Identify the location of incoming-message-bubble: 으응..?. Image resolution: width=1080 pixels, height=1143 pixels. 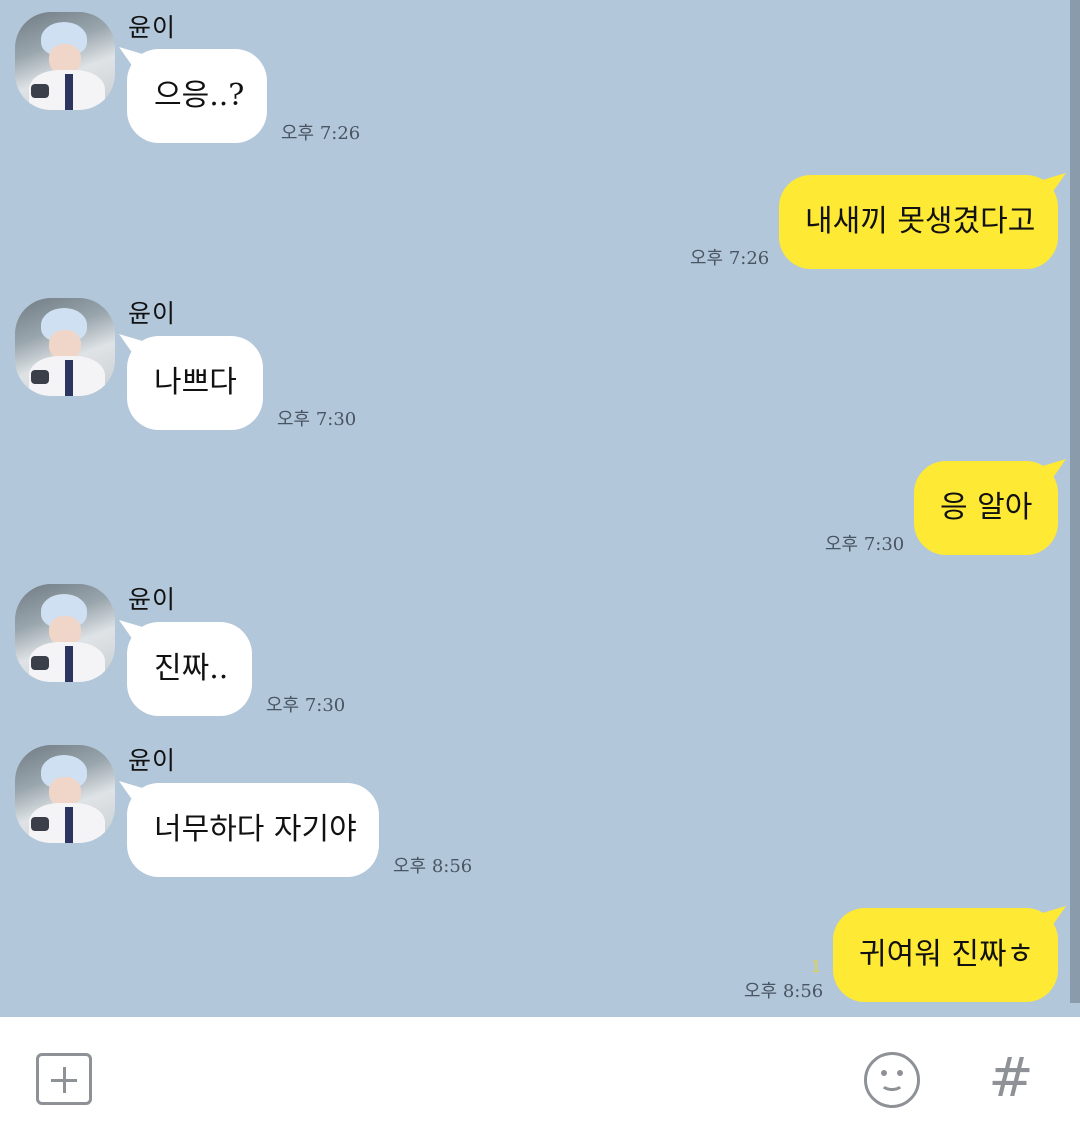
(197, 96).